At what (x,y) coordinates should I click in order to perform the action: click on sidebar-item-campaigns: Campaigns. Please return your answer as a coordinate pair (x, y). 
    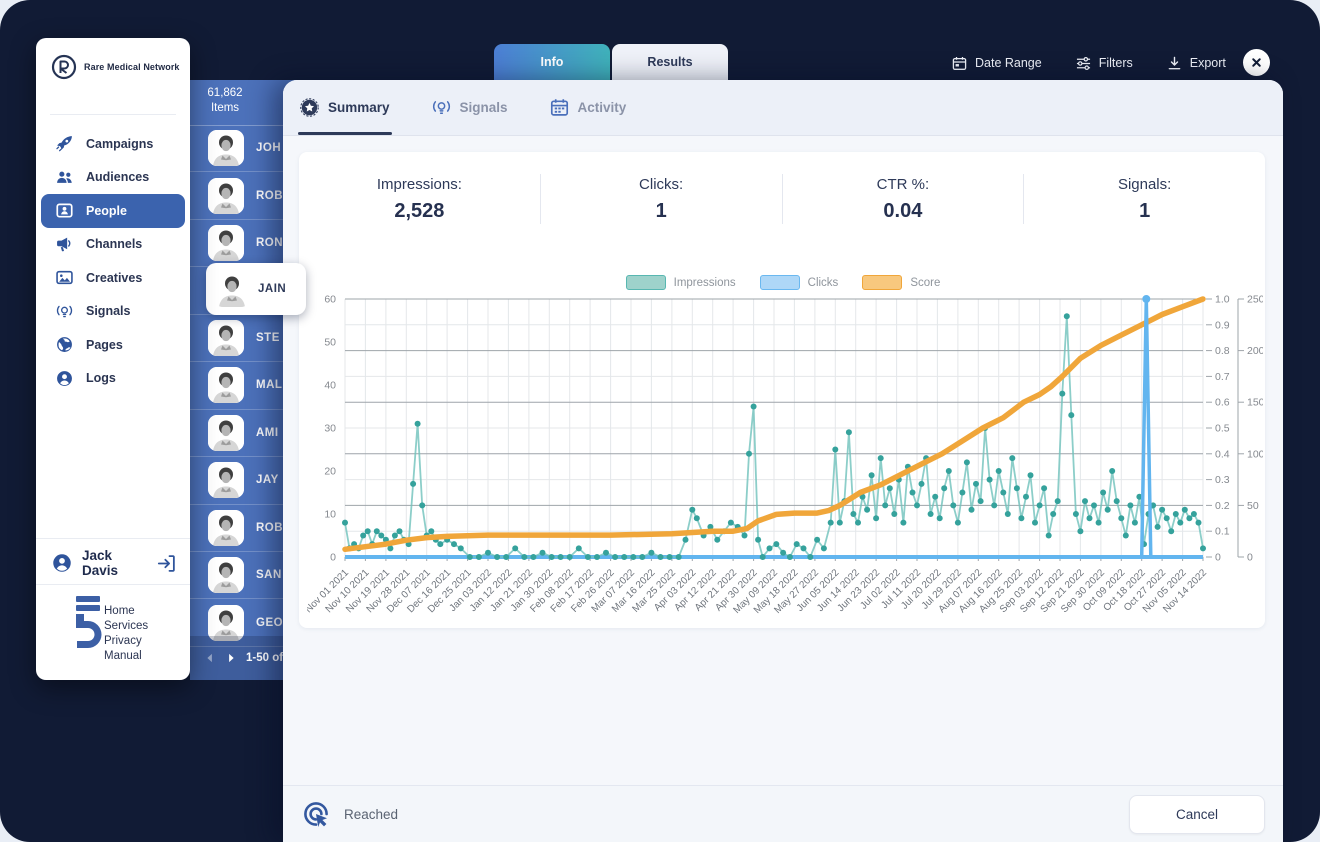
    Looking at the image, I should click on (113, 144).